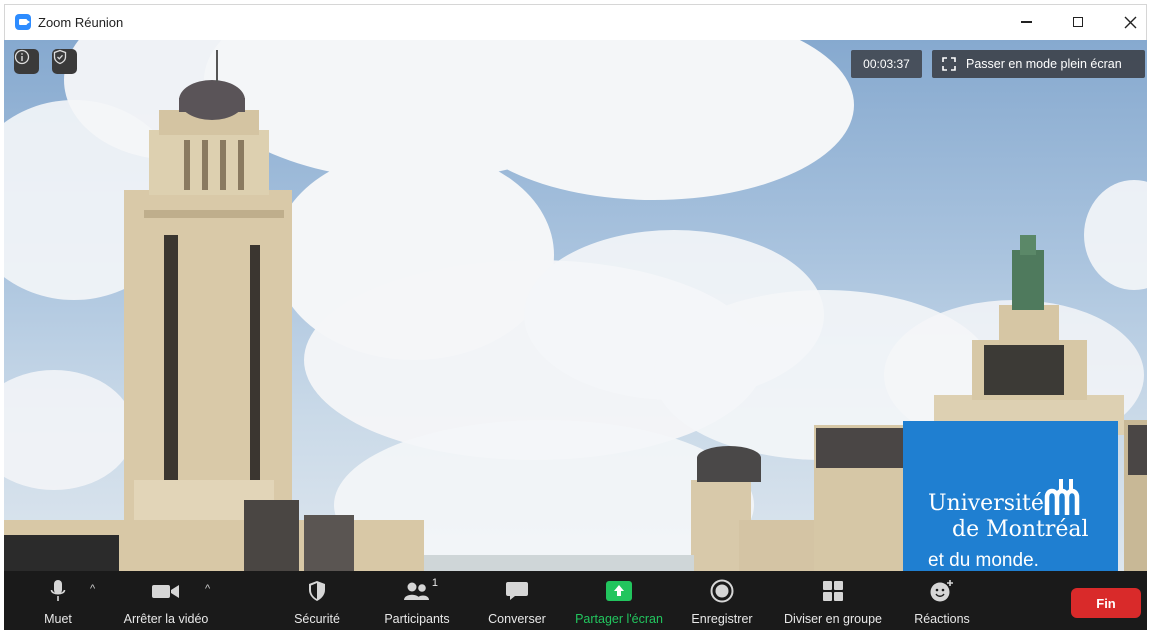 Image resolution: width=1151 pixels, height=634 pixels. Describe the element at coordinates (833, 591) in the screenshot. I see `breakout-grid-icon` at that location.